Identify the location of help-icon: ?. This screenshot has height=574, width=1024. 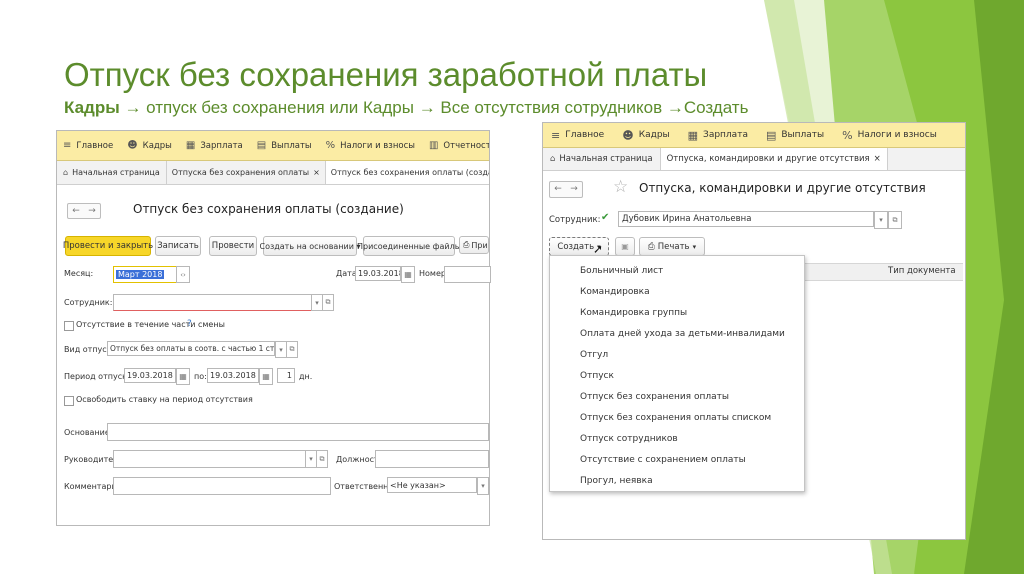
(189, 324).